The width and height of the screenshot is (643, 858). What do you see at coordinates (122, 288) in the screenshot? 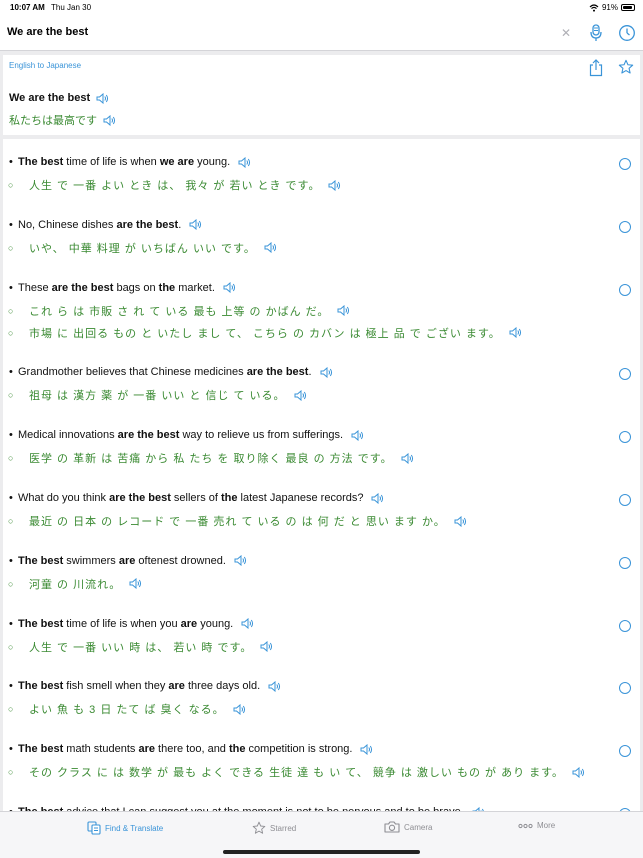
I see `english-sentence: • These are the best bags on the market.` at bounding box center [122, 288].